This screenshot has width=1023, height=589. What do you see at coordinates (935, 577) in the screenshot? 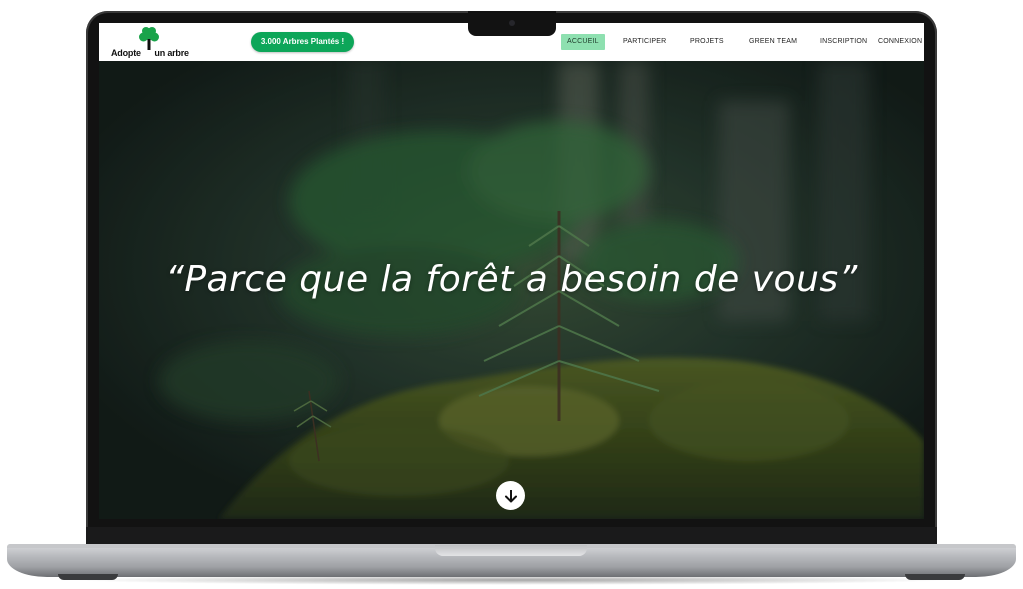
I see `laptop-foot-right` at bounding box center [935, 577].